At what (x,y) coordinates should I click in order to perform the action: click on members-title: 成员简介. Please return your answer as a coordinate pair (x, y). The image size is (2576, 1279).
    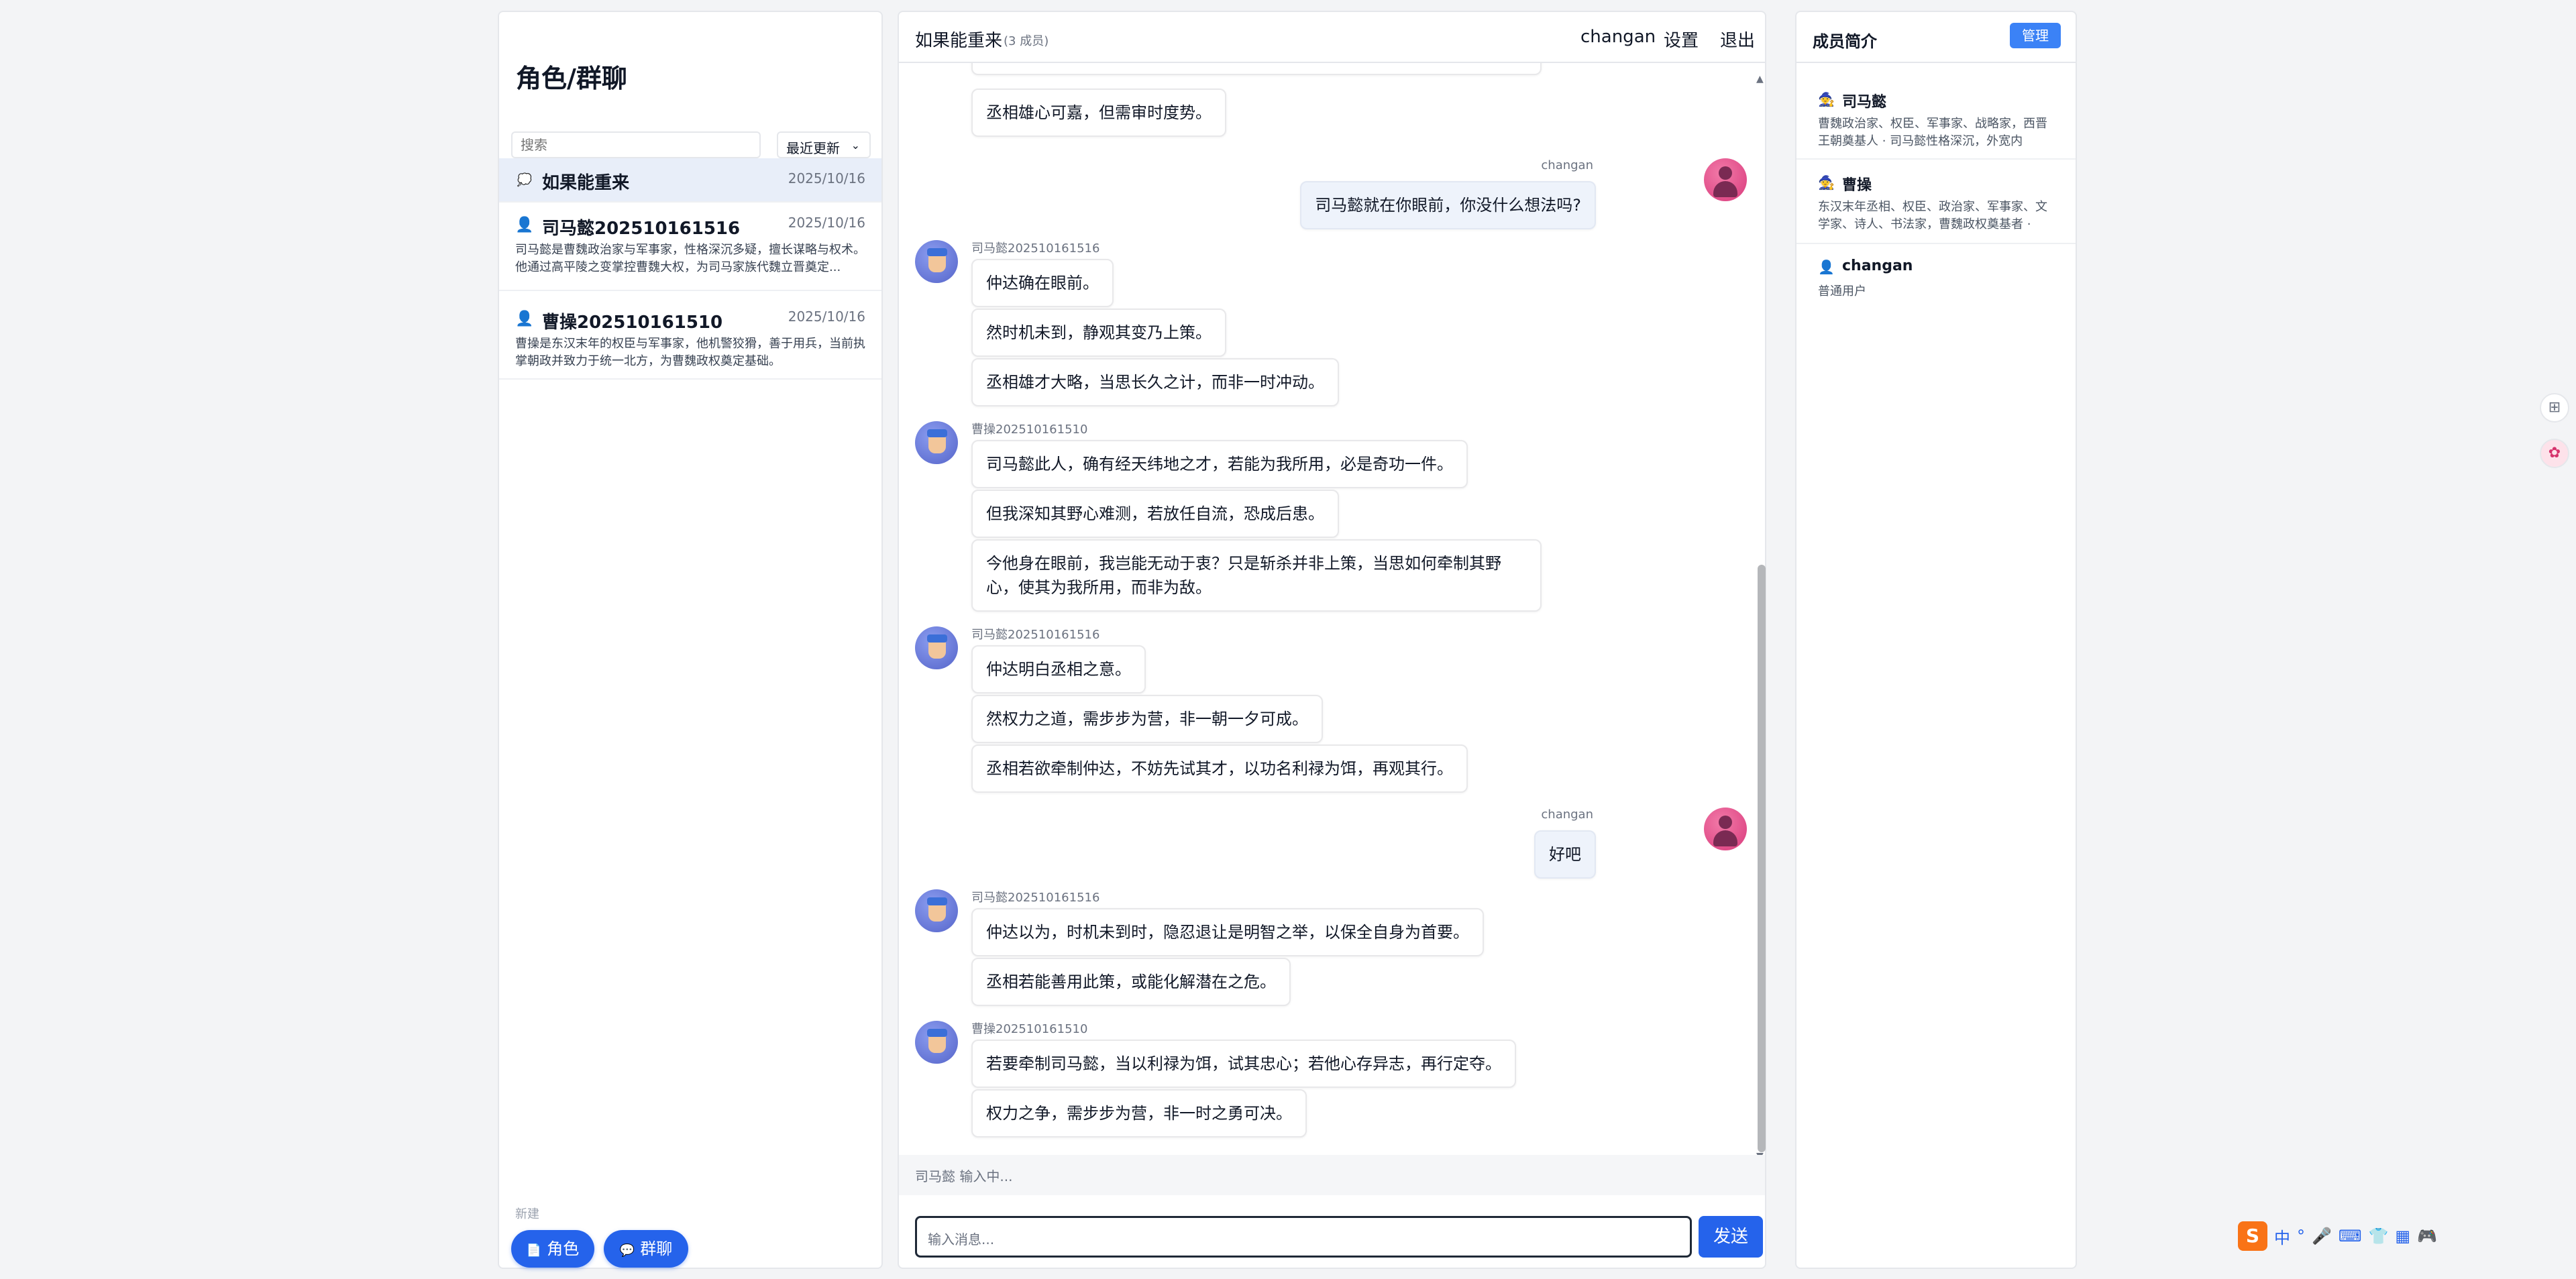
    Looking at the image, I should click on (1845, 41).